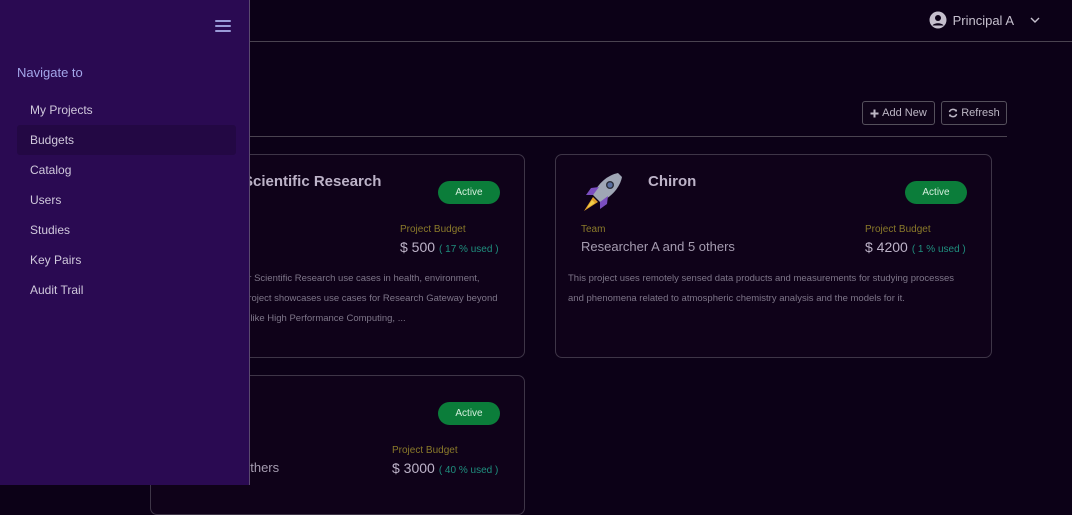 The image size is (1072, 515). I want to click on plus-icon, so click(874, 113).